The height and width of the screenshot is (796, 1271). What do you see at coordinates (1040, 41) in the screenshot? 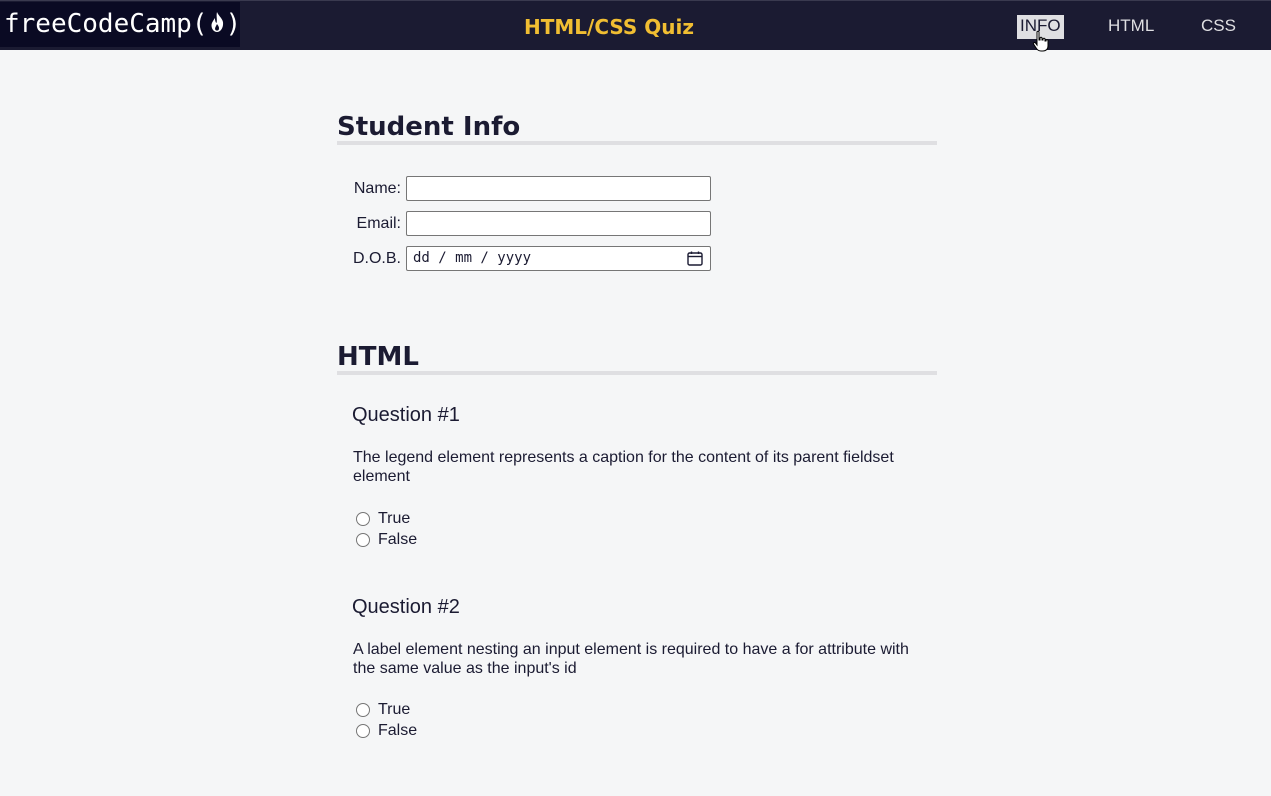
I see `pointer-cursor-icon` at bounding box center [1040, 41].